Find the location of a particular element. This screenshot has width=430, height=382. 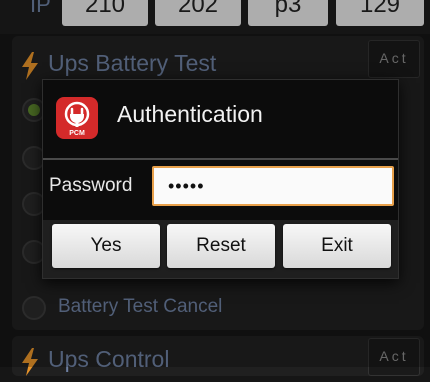

reset-button: Reset is located at coordinates (221, 246).